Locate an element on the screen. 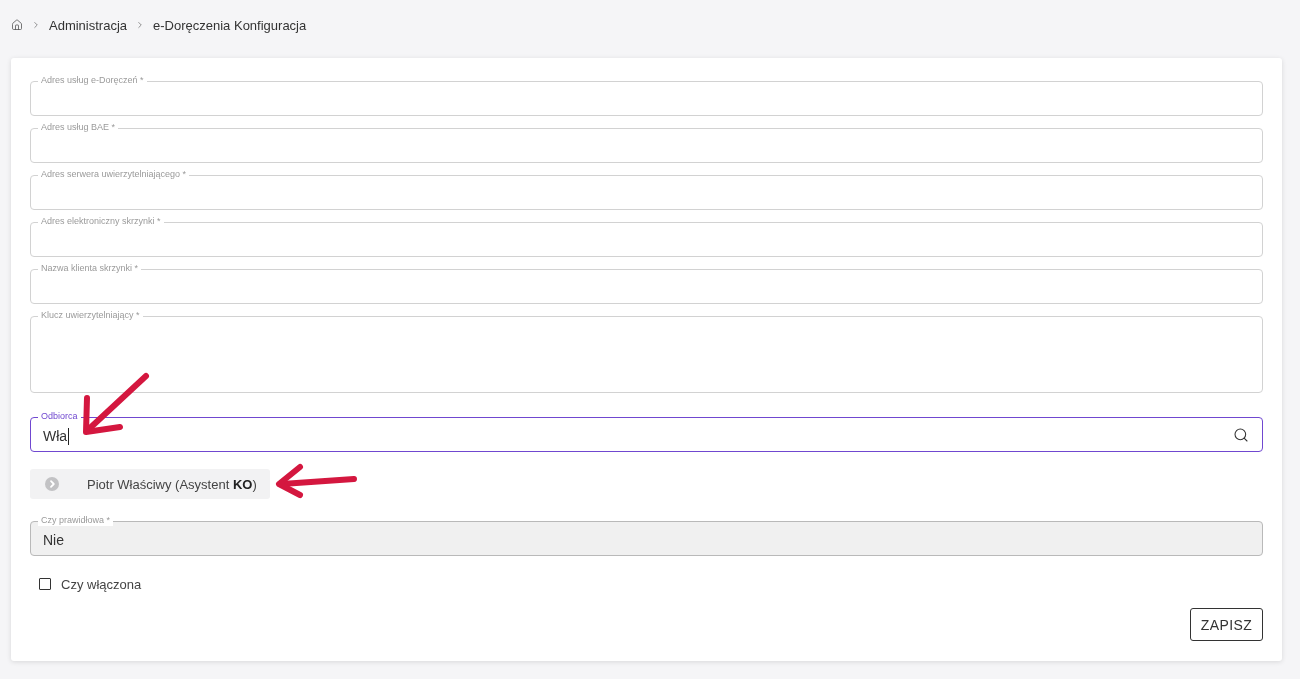  field-label: Klucz uwierzytelniający * is located at coordinates (90, 315).